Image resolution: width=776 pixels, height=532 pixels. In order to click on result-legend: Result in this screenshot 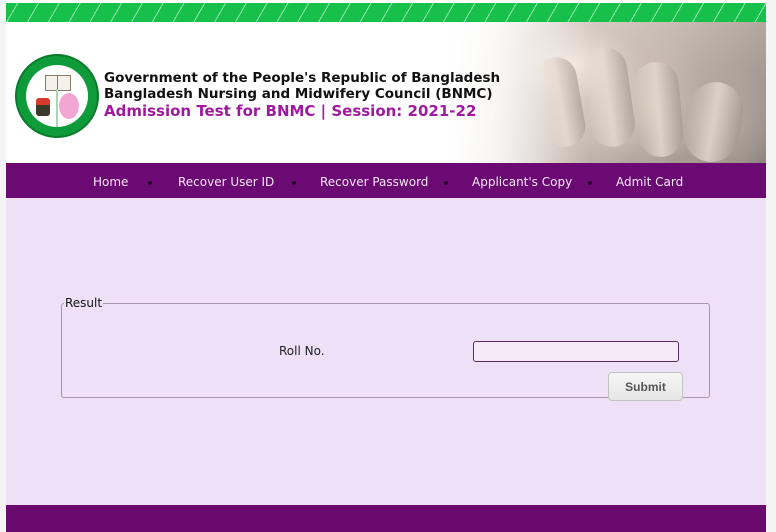, I will do `click(84, 303)`.